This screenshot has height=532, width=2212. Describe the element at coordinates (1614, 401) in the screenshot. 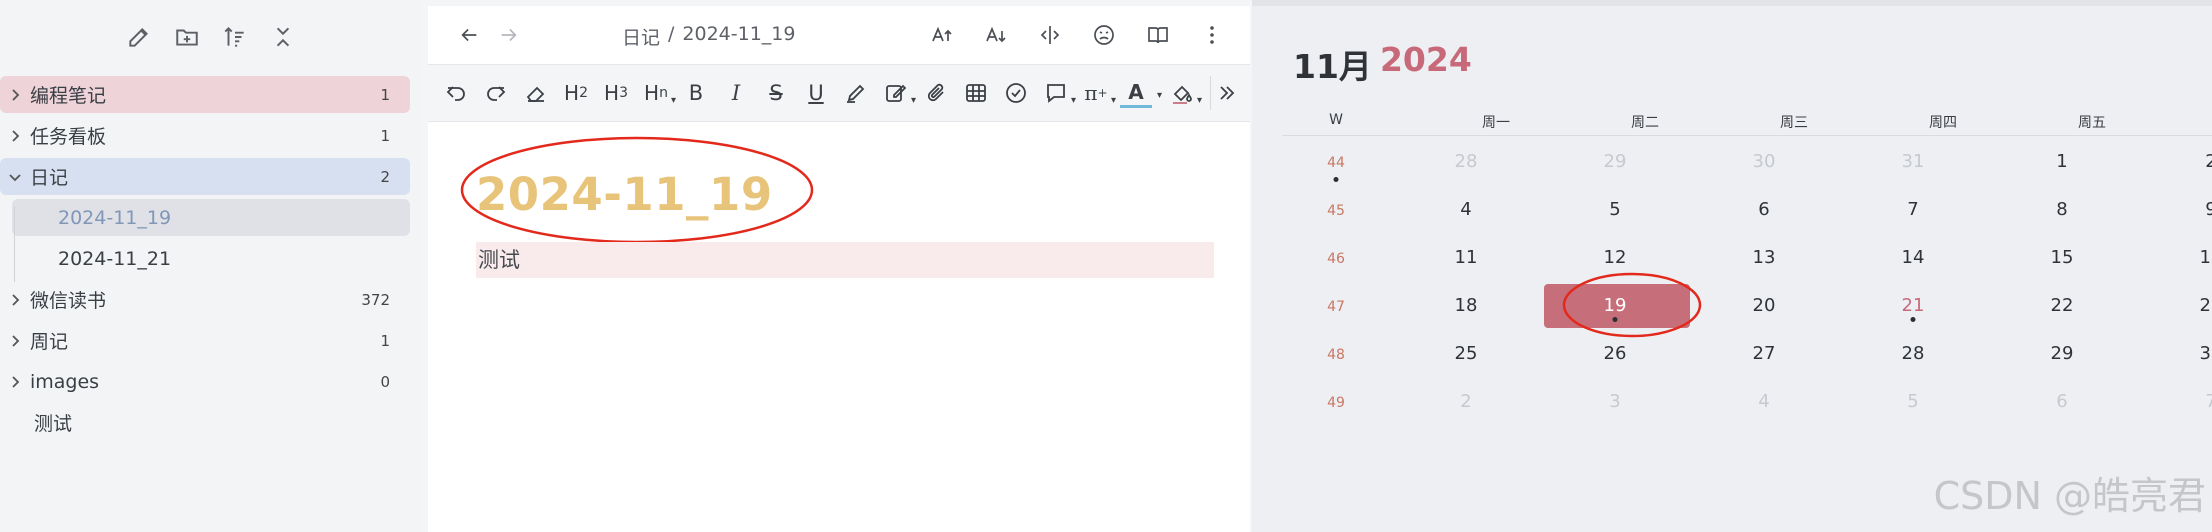

I see `calendar-day: 3` at that location.